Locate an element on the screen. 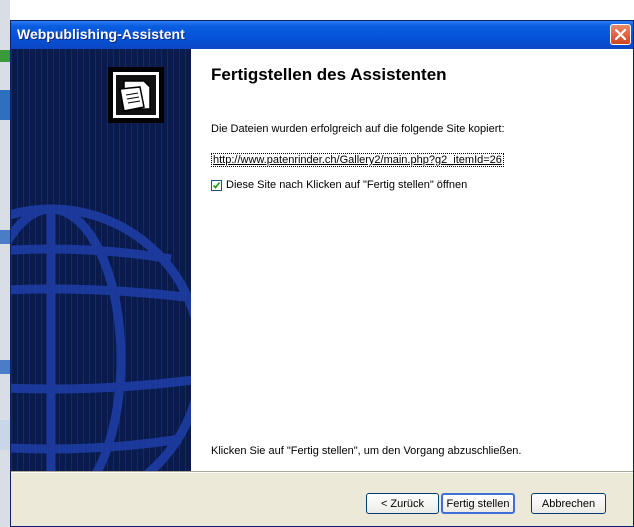  close-icon is located at coordinates (620, 34).